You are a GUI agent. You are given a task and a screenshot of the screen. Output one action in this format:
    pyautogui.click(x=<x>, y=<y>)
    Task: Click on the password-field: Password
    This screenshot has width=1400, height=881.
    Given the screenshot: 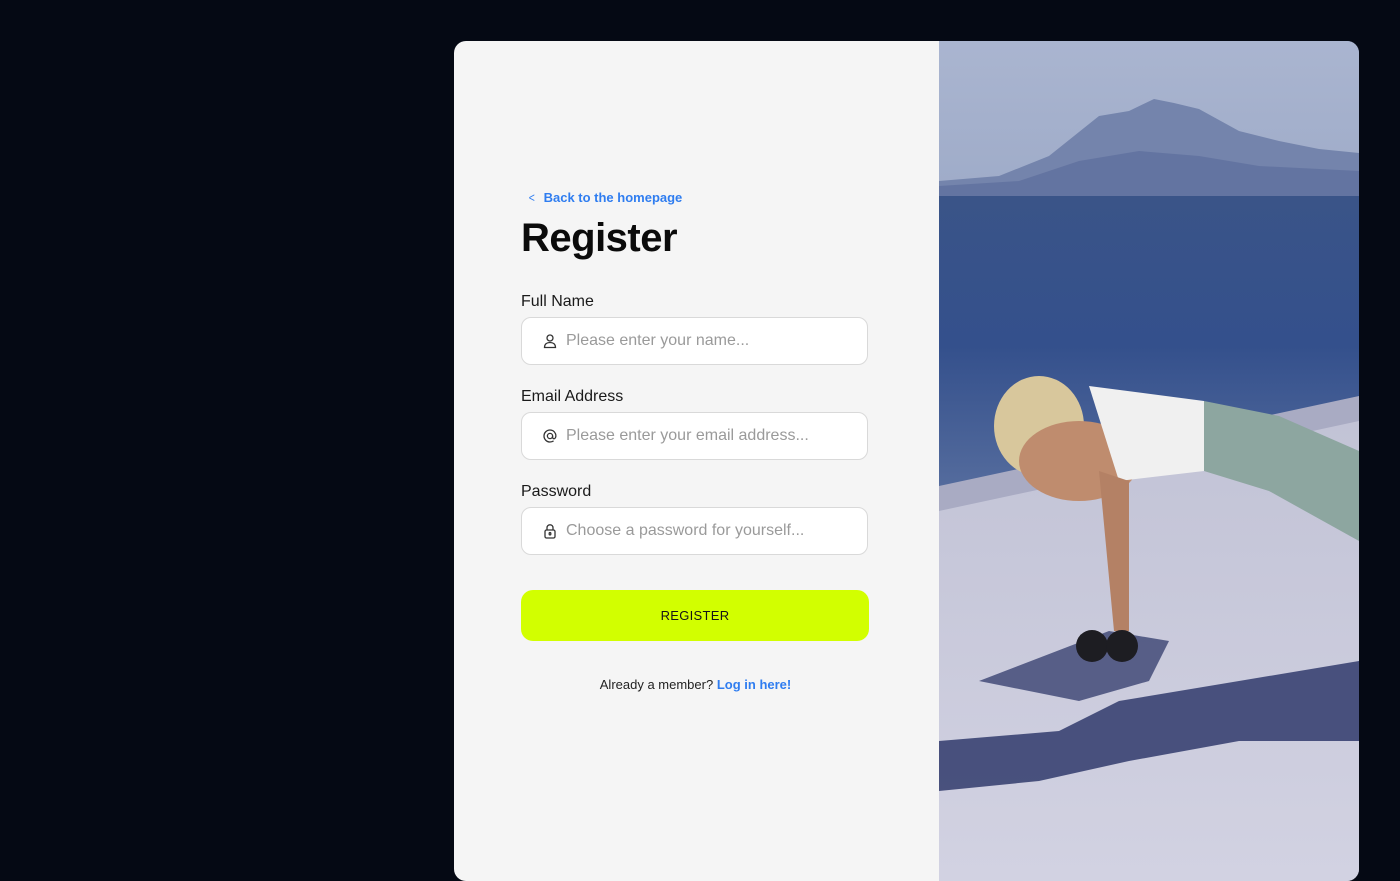 What is the action you would take?
    pyautogui.click(x=695, y=518)
    